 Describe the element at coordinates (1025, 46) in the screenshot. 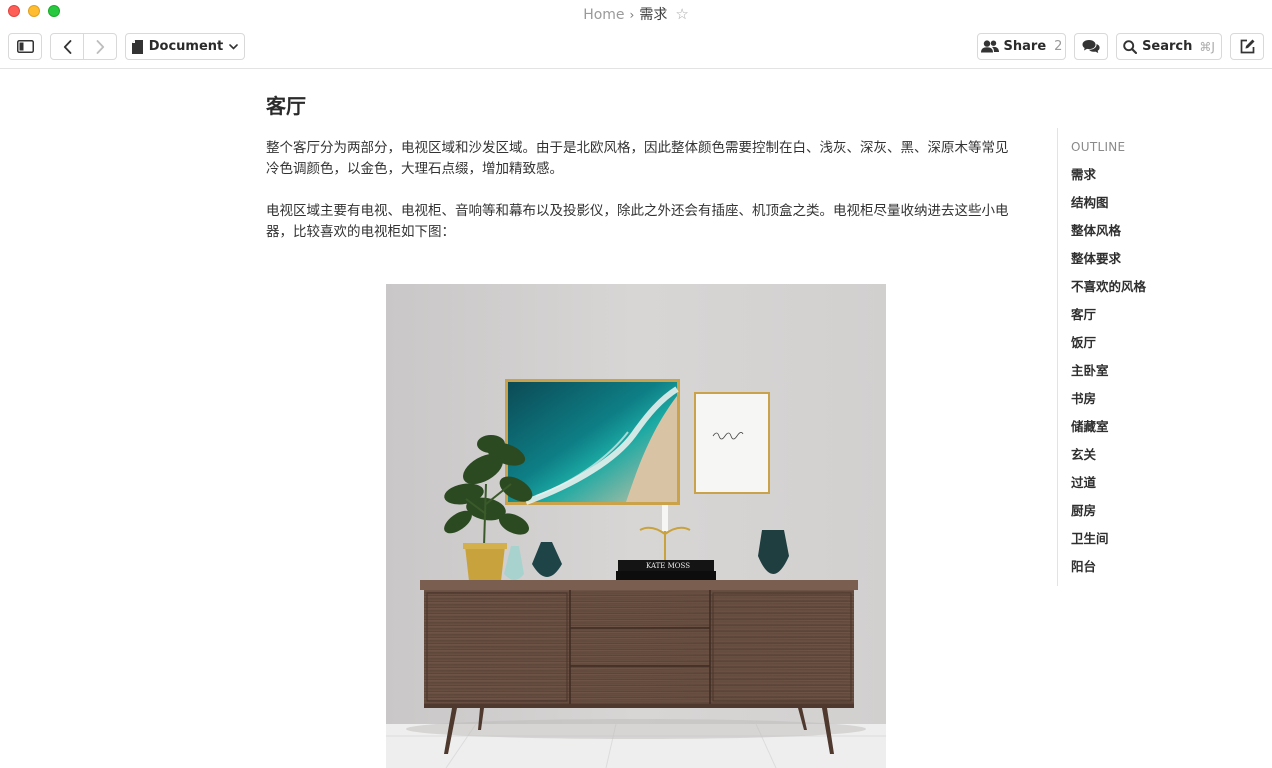

I see `share-label: Share` at that location.